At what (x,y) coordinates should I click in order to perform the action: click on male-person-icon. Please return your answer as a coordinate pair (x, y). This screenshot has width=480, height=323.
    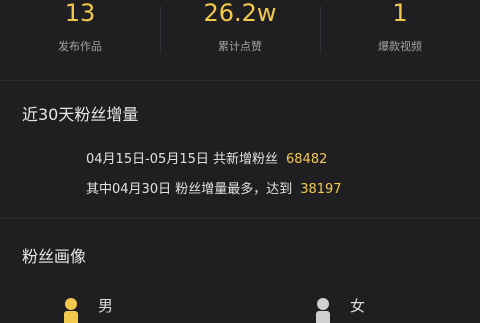
    Looking at the image, I should click on (71, 309).